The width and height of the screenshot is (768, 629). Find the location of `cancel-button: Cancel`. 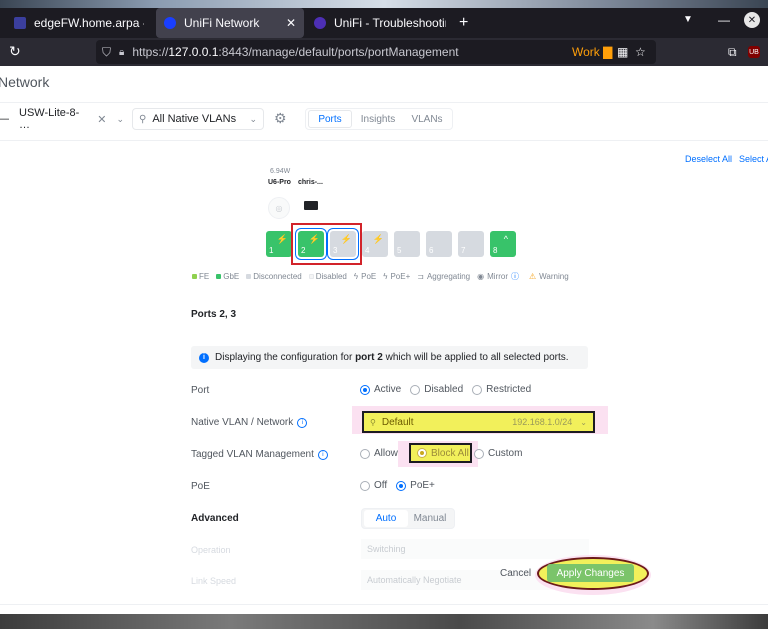

cancel-button: Cancel is located at coordinates (515, 573).